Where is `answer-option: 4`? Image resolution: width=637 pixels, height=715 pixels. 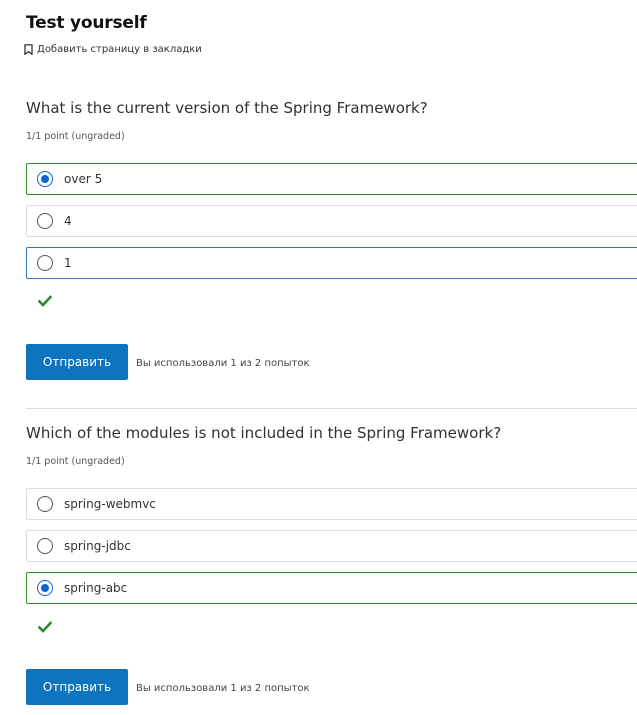
answer-option: 4 is located at coordinates (331, 221).